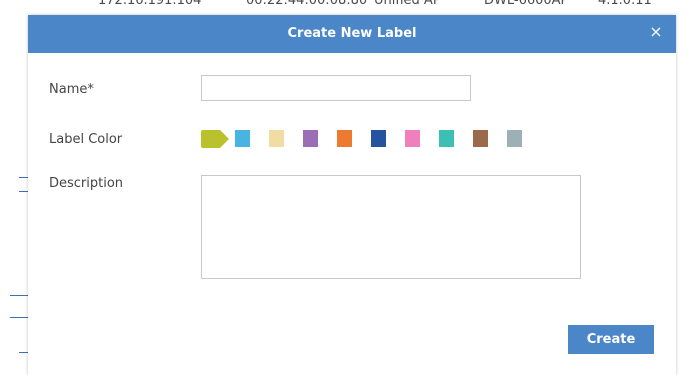  I want to click on create-button: Create, so click(611, 339).